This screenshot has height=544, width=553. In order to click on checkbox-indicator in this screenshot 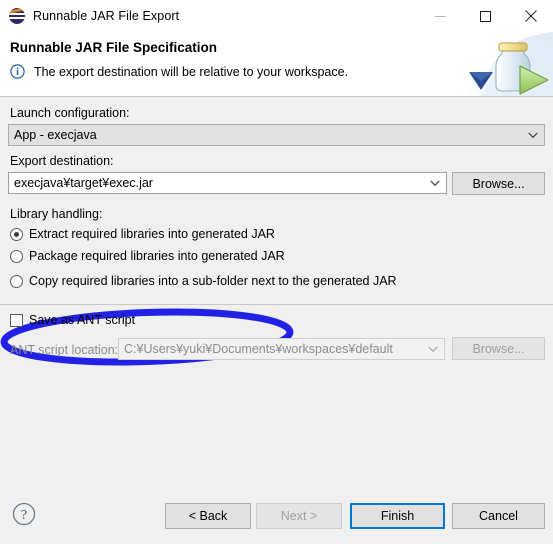, I will do `click(16, 320)`.